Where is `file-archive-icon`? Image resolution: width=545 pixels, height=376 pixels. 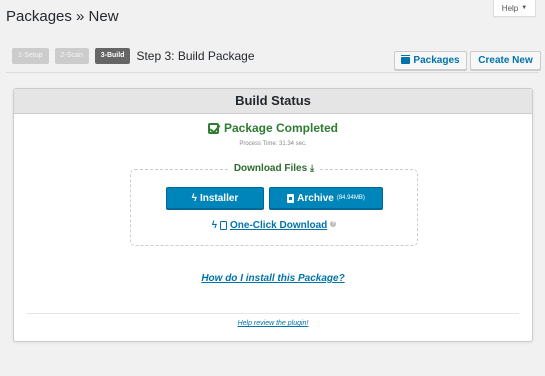
file-archive-icon is located at coordinates (291, 198).